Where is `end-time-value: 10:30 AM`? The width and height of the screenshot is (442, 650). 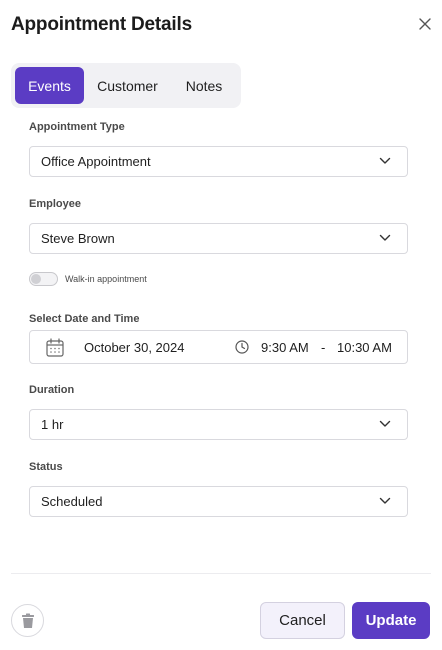 end-time-value: 10:30 AM is located at coordinates (364, 347).